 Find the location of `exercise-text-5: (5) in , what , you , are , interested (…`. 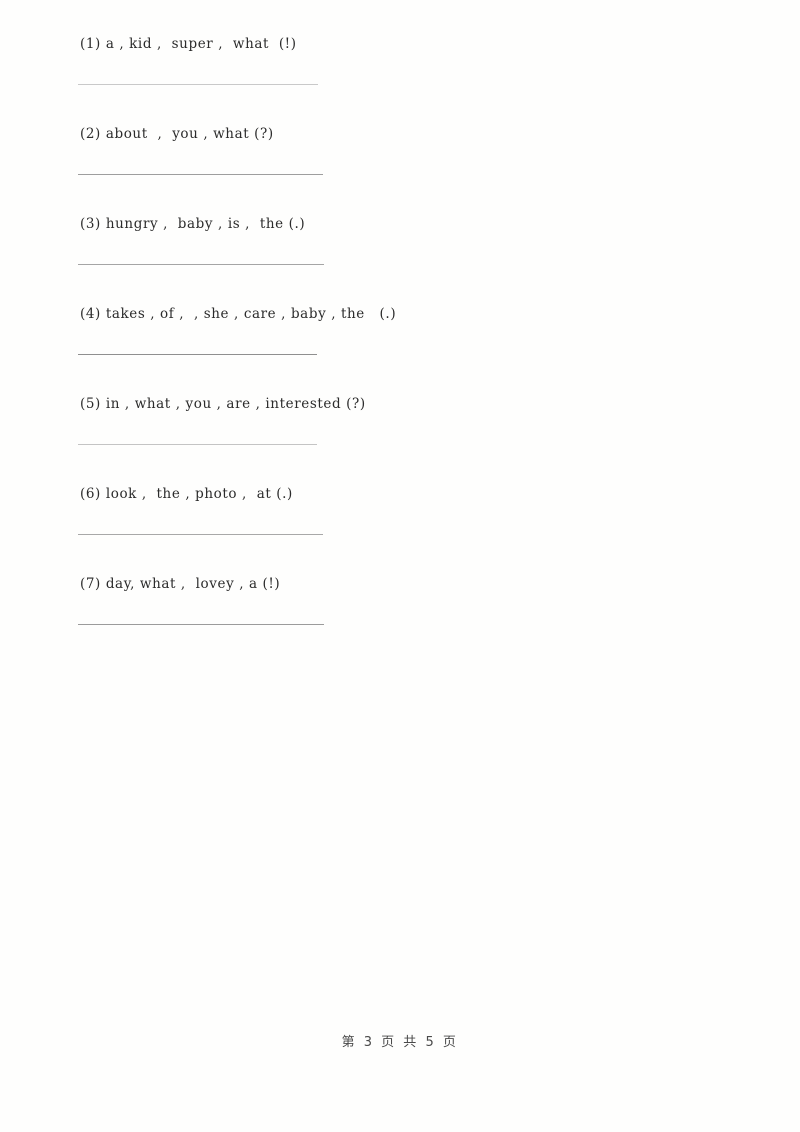

exercise-text-5: (5) in , what , you , are , interested (… is located at coordinates (223, 404).